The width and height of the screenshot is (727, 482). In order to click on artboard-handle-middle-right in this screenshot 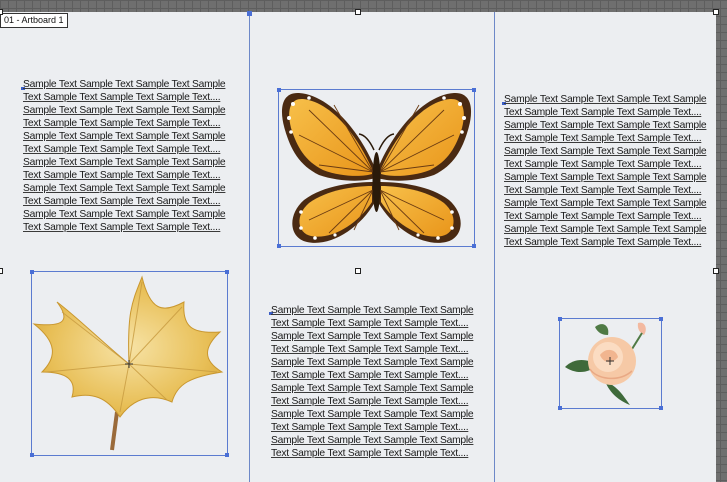, I will do `click(716, 271)`.